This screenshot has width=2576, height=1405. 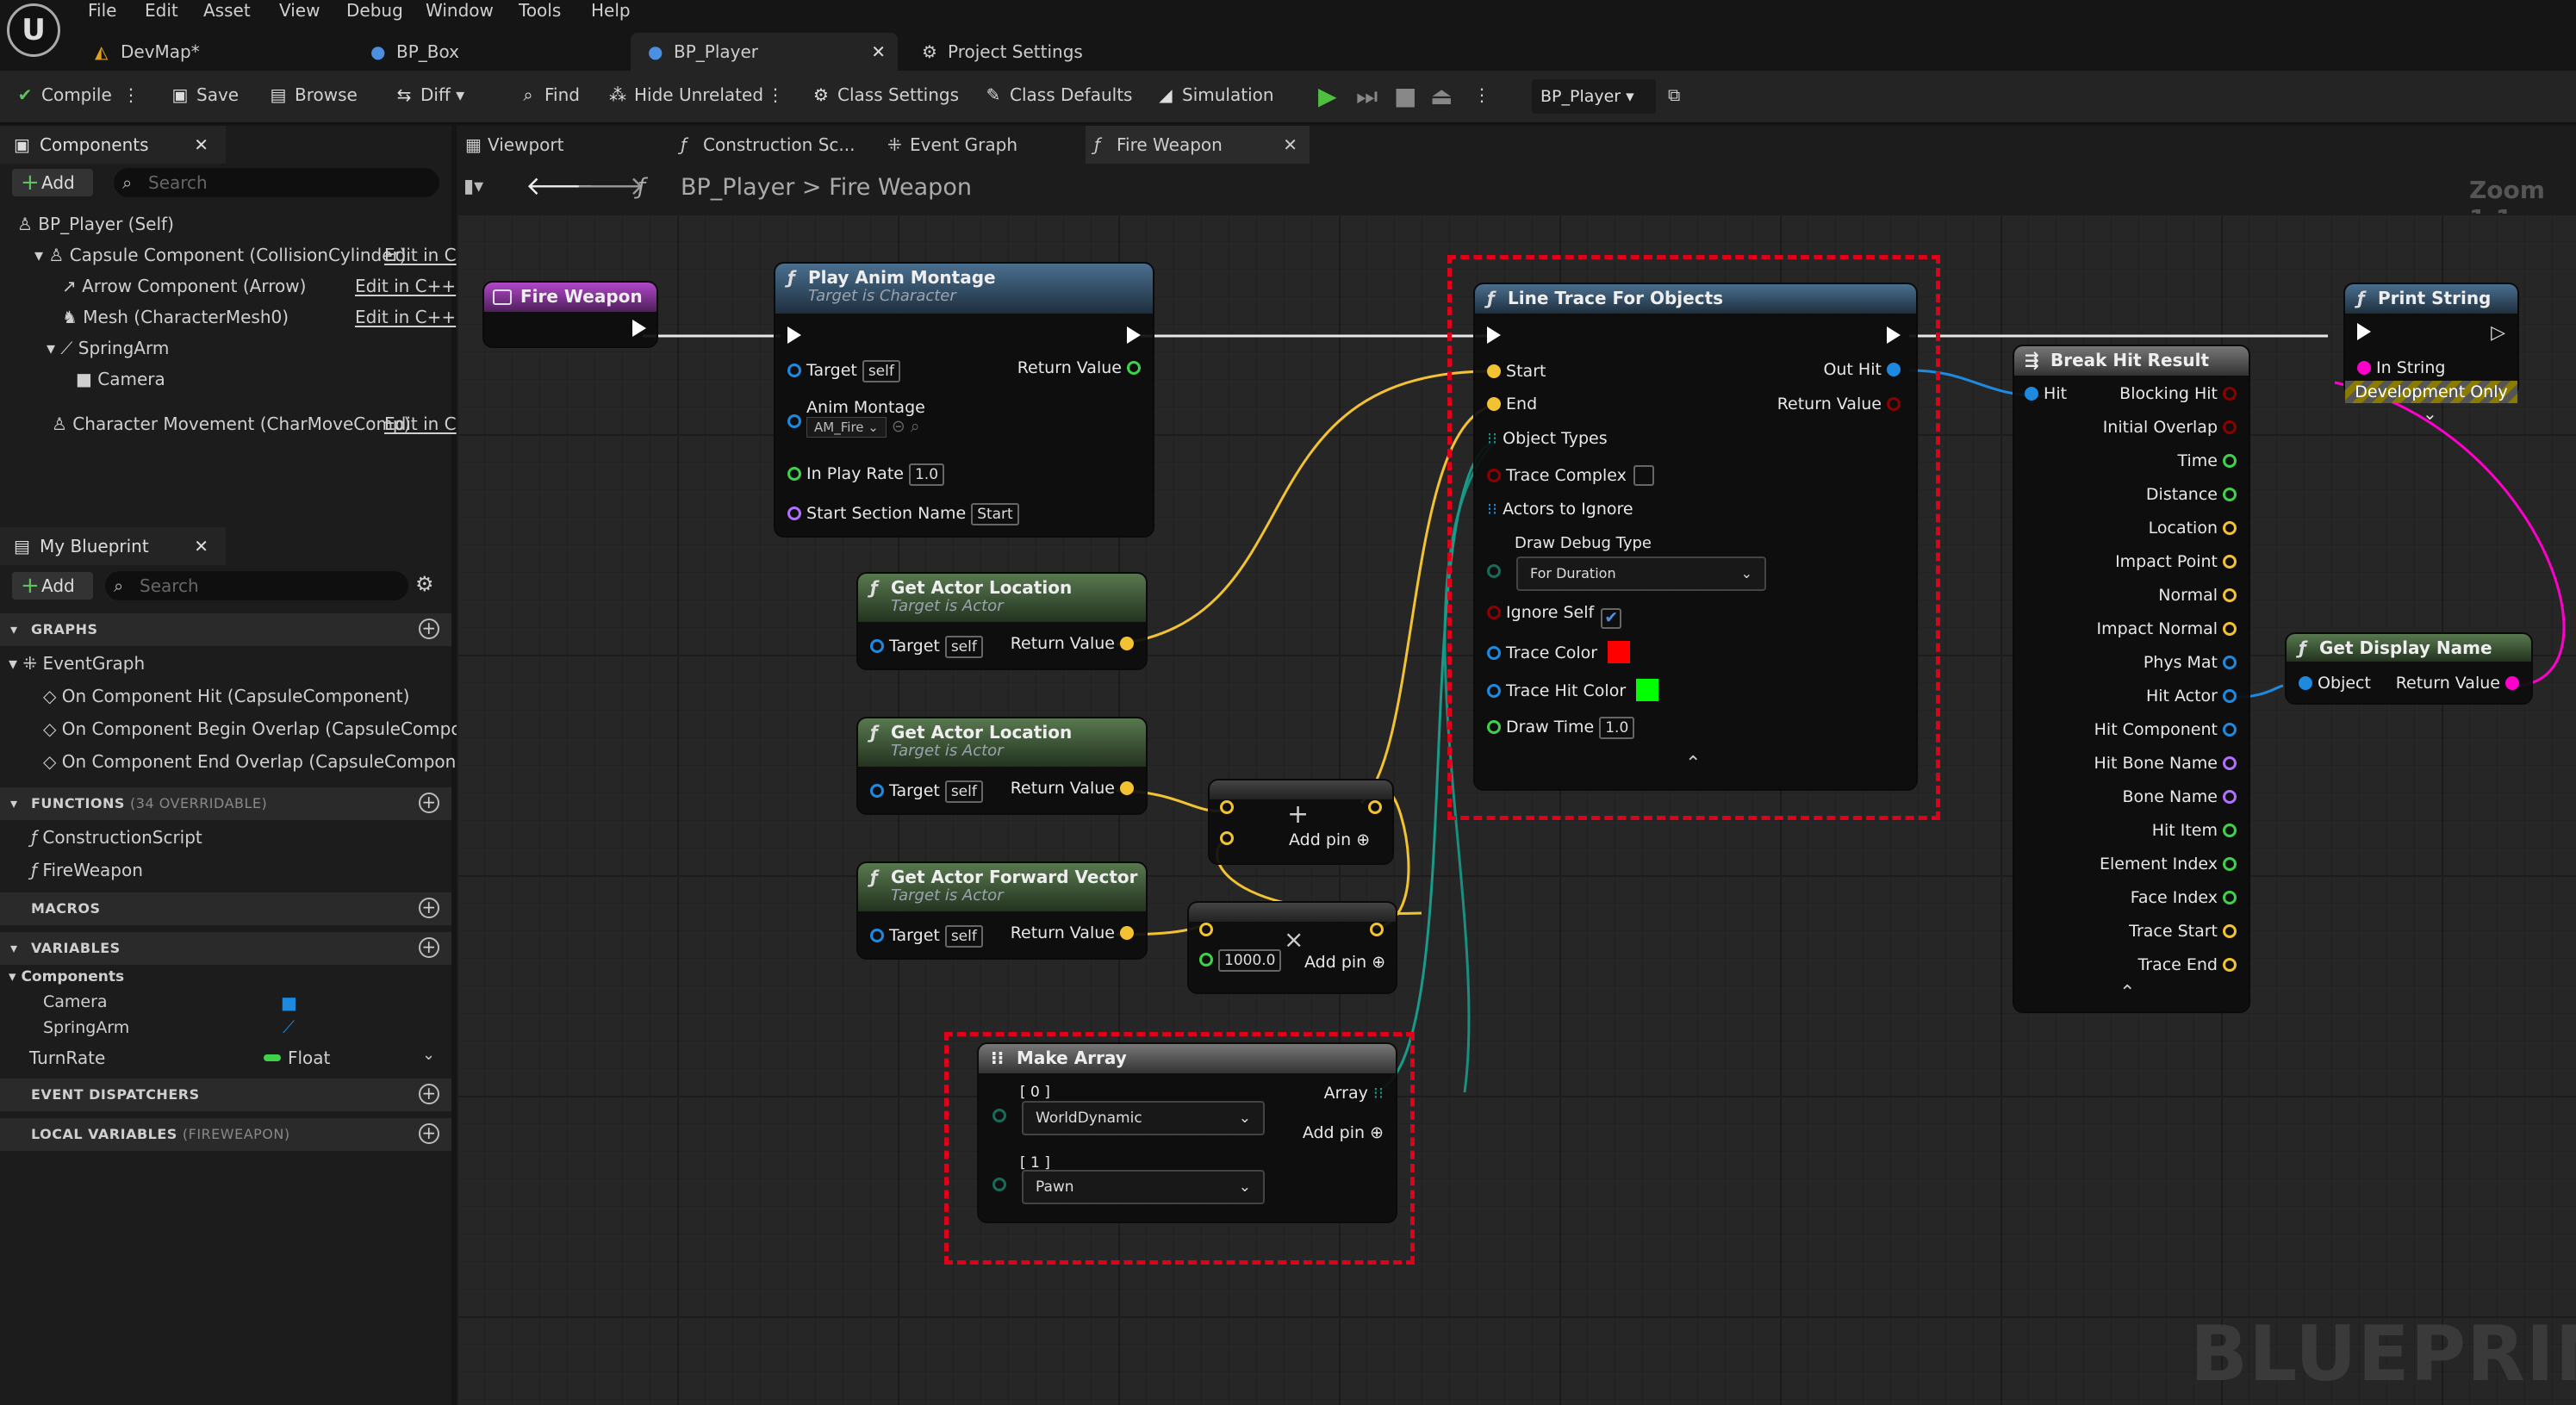 I want to click on bookmark-icon: ▮▾, so click(x=474, y=186).